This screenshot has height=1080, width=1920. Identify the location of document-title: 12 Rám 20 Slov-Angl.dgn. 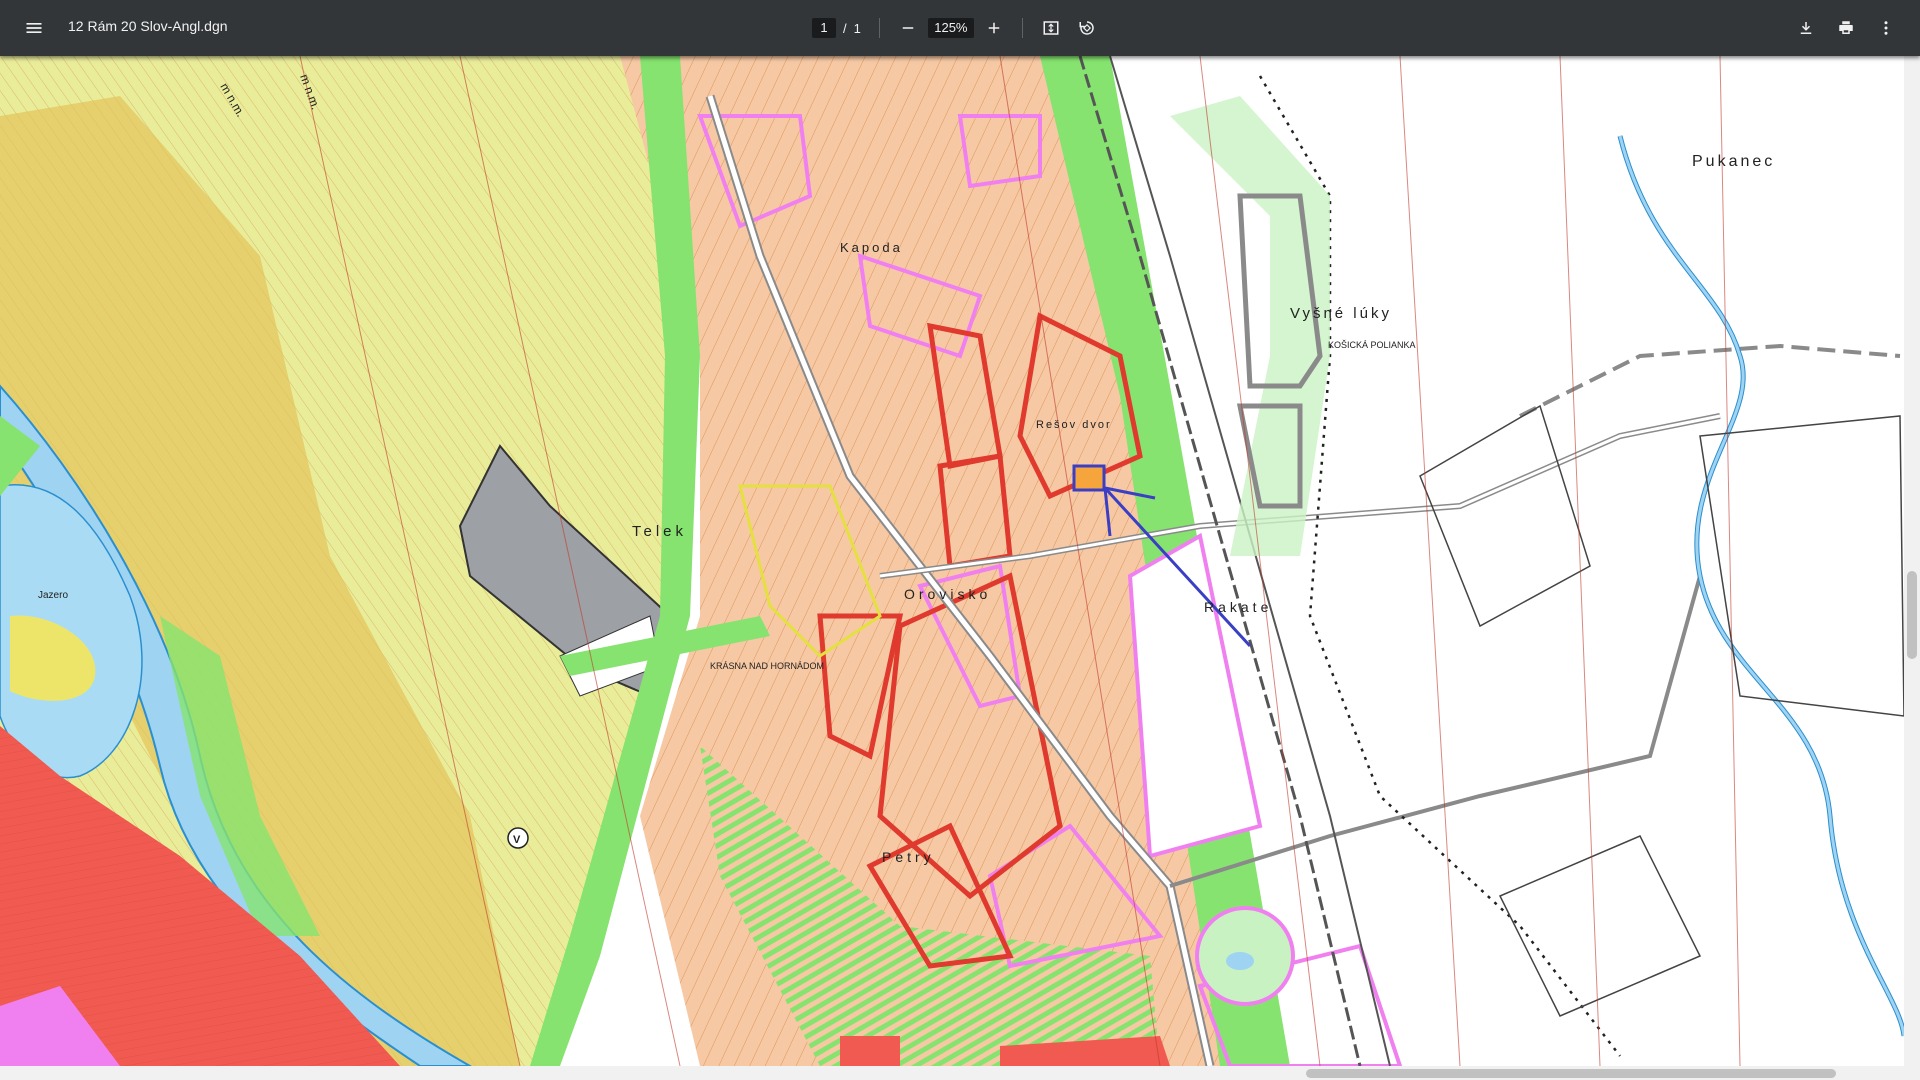
(148, 26).